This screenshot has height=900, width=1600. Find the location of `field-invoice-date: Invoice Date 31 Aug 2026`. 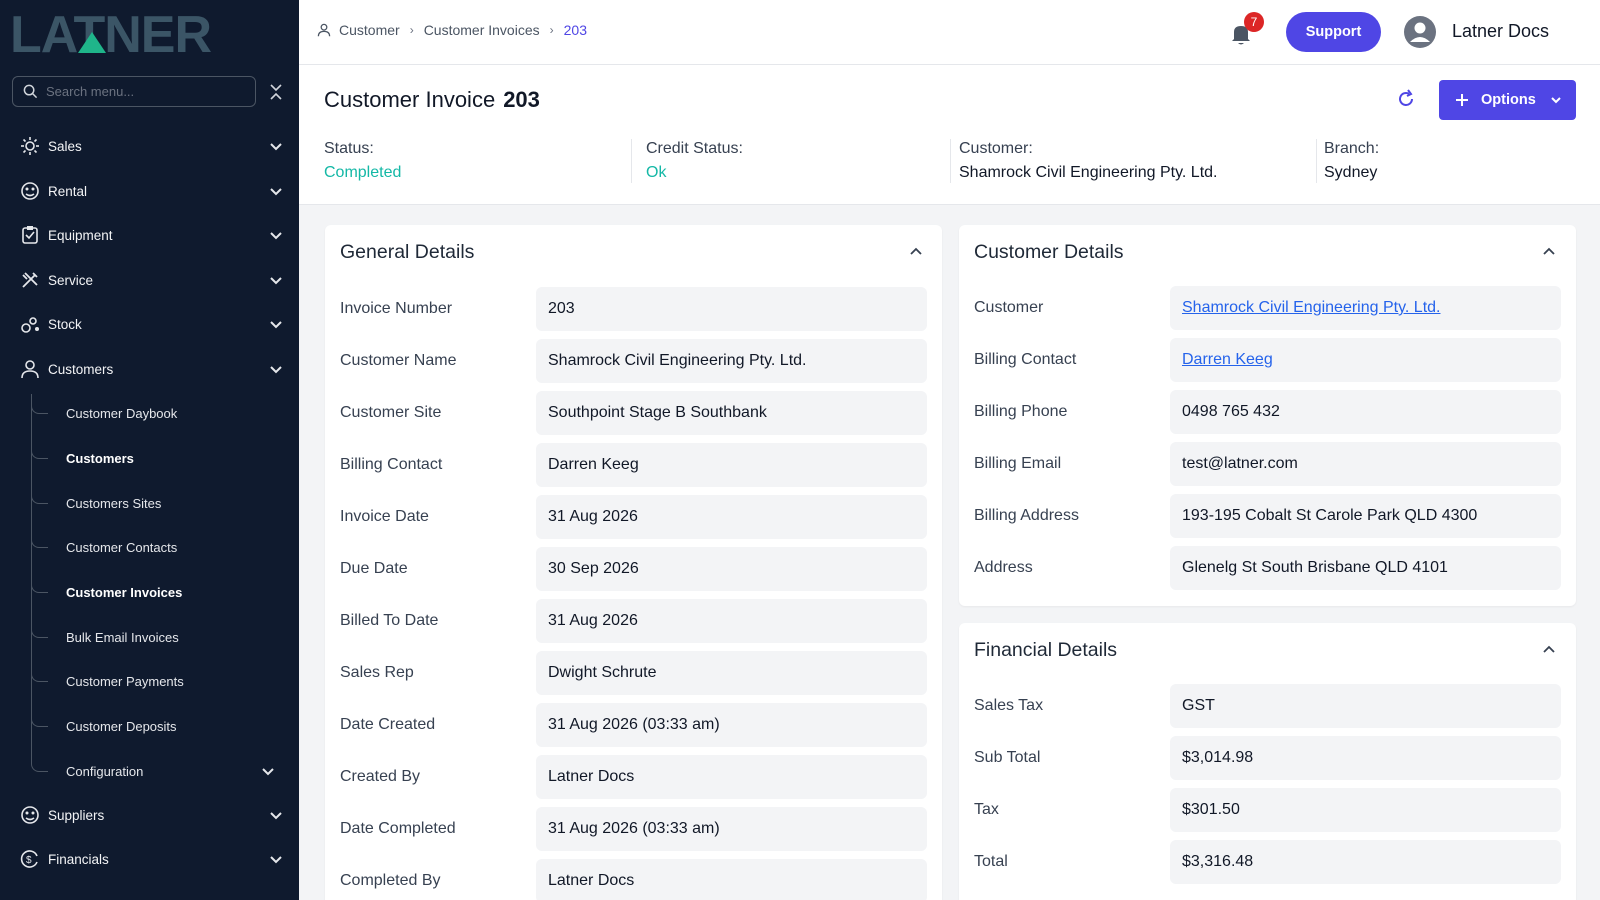

field-invoice-date: Invoice Date 31 Aug 2026 is located at coordinates (633, 517).